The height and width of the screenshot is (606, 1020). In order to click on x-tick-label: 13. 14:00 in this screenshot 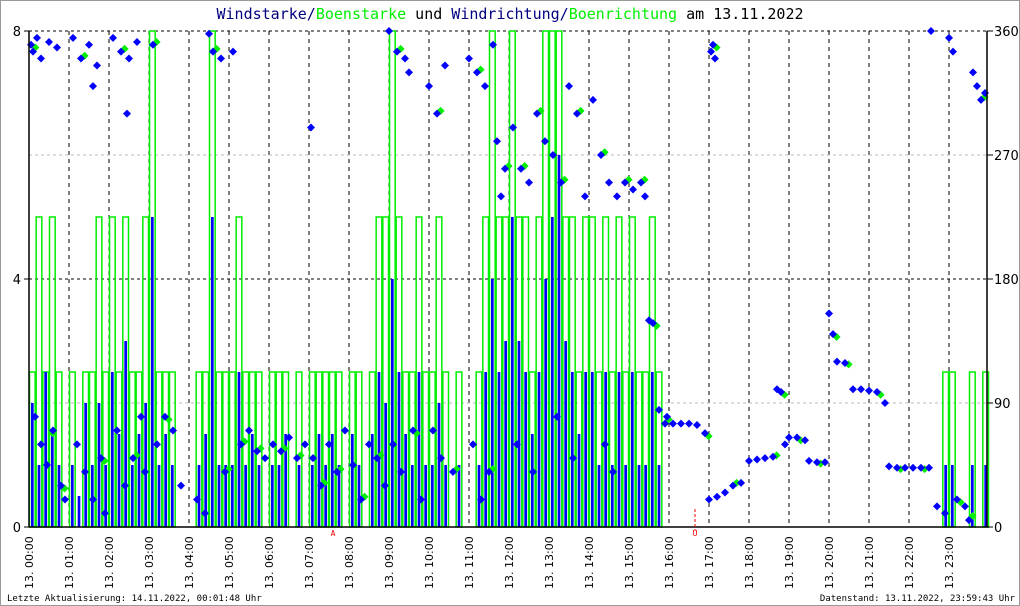, I will do `click(589, 562)`.